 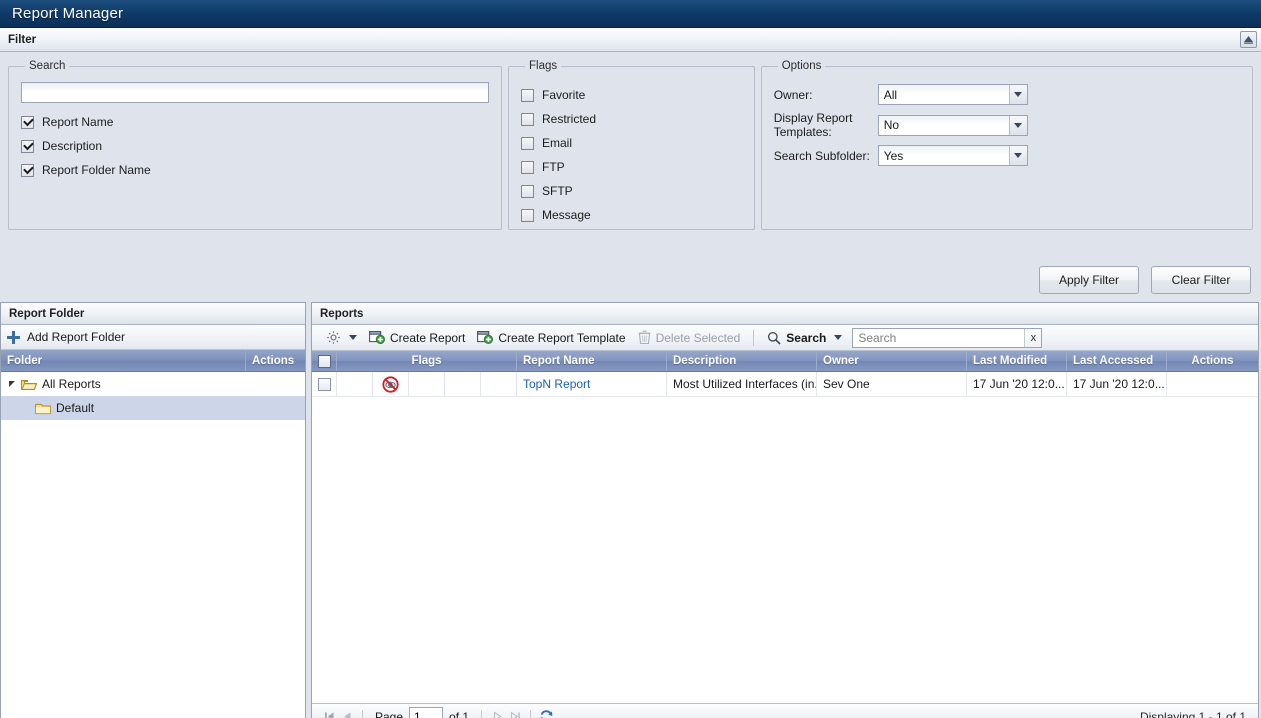 I want to click on checkbox-label-sftp: SFTP, so click(x=557, y=191).